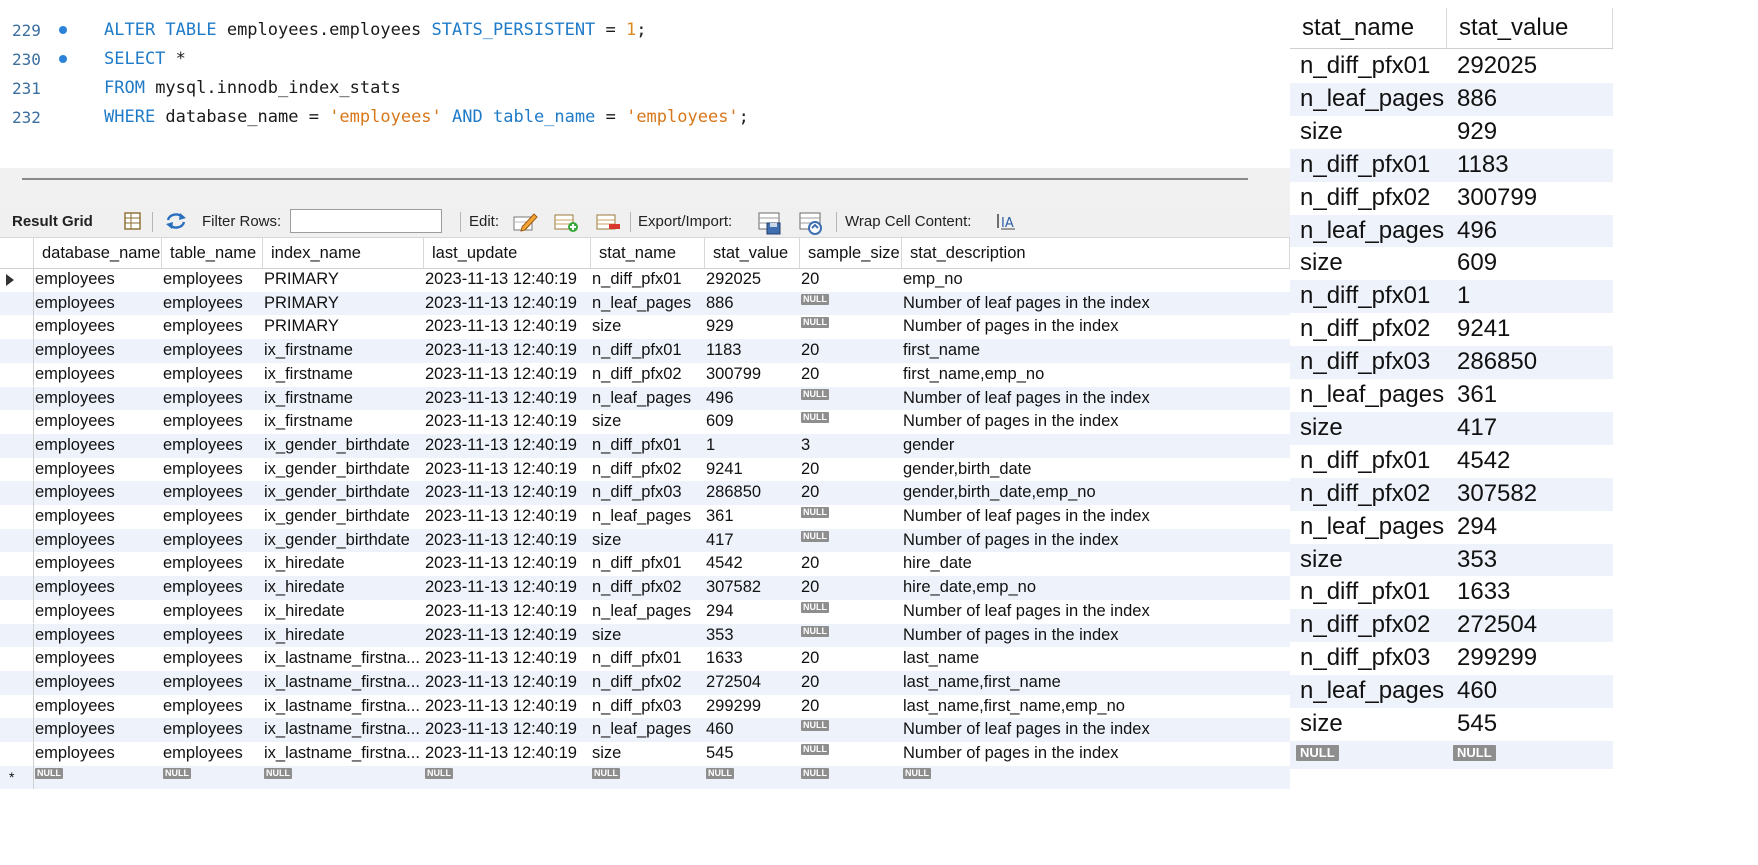 The width and height of the screenshot is (1758, 865). Describe the element at coordinates (753, 564) in the screenshot. I see `cell-stat-value: 4542` at that location.